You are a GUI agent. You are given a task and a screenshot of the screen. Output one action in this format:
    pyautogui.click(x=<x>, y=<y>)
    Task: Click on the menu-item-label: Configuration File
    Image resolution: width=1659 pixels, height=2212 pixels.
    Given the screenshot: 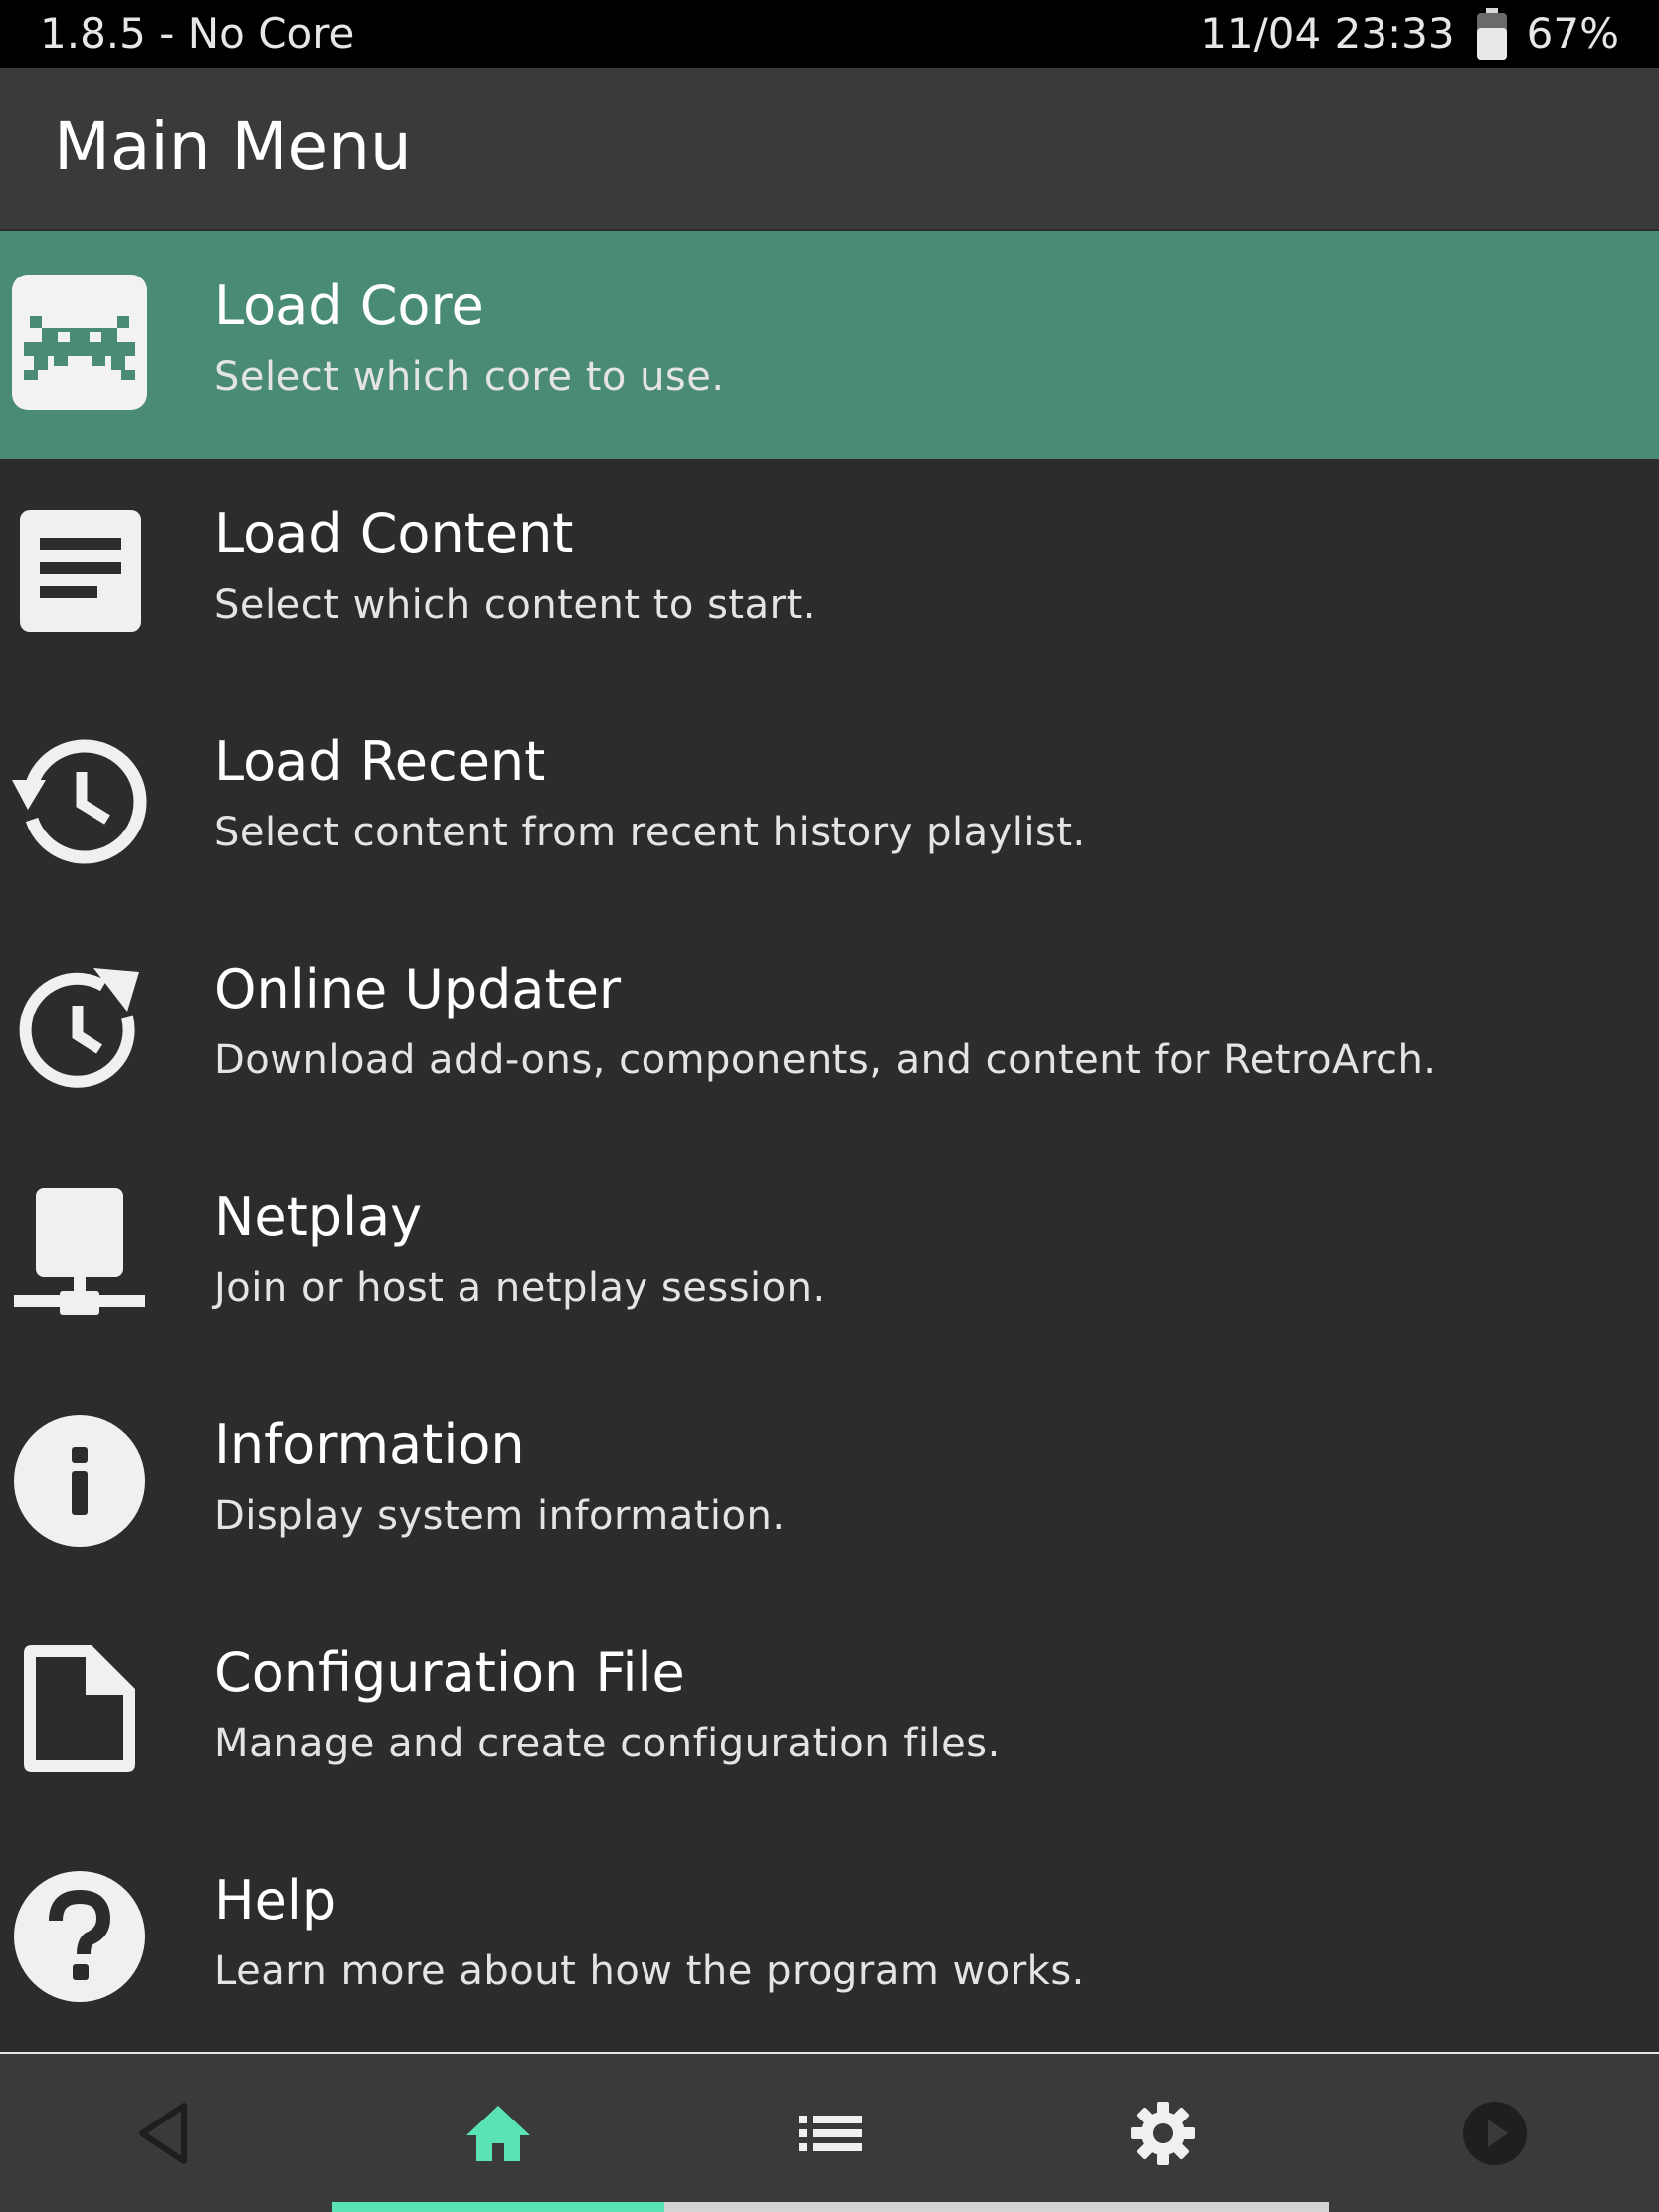 What is the action you would take?
    pyautogui.click(x=449, y=1672)
    